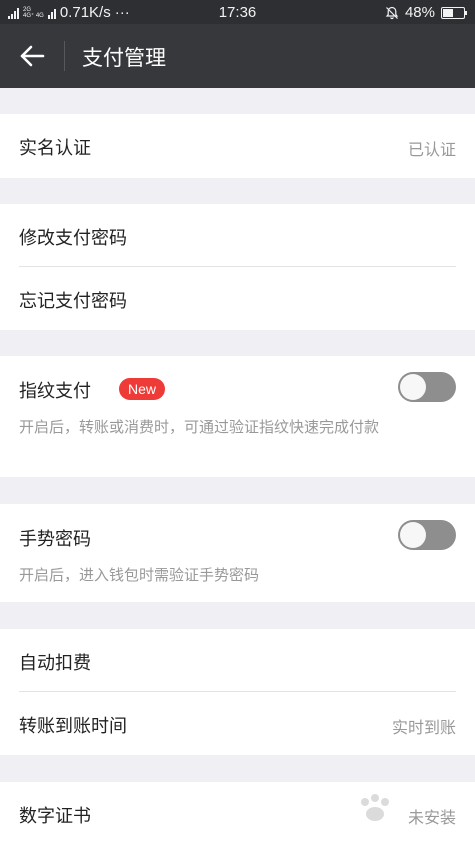 This screenshot has width=475, height=845. What do you see at coordinates (375, 807) in the screenshot?
I see `watermark-logo` at bounding box center [375, 807].